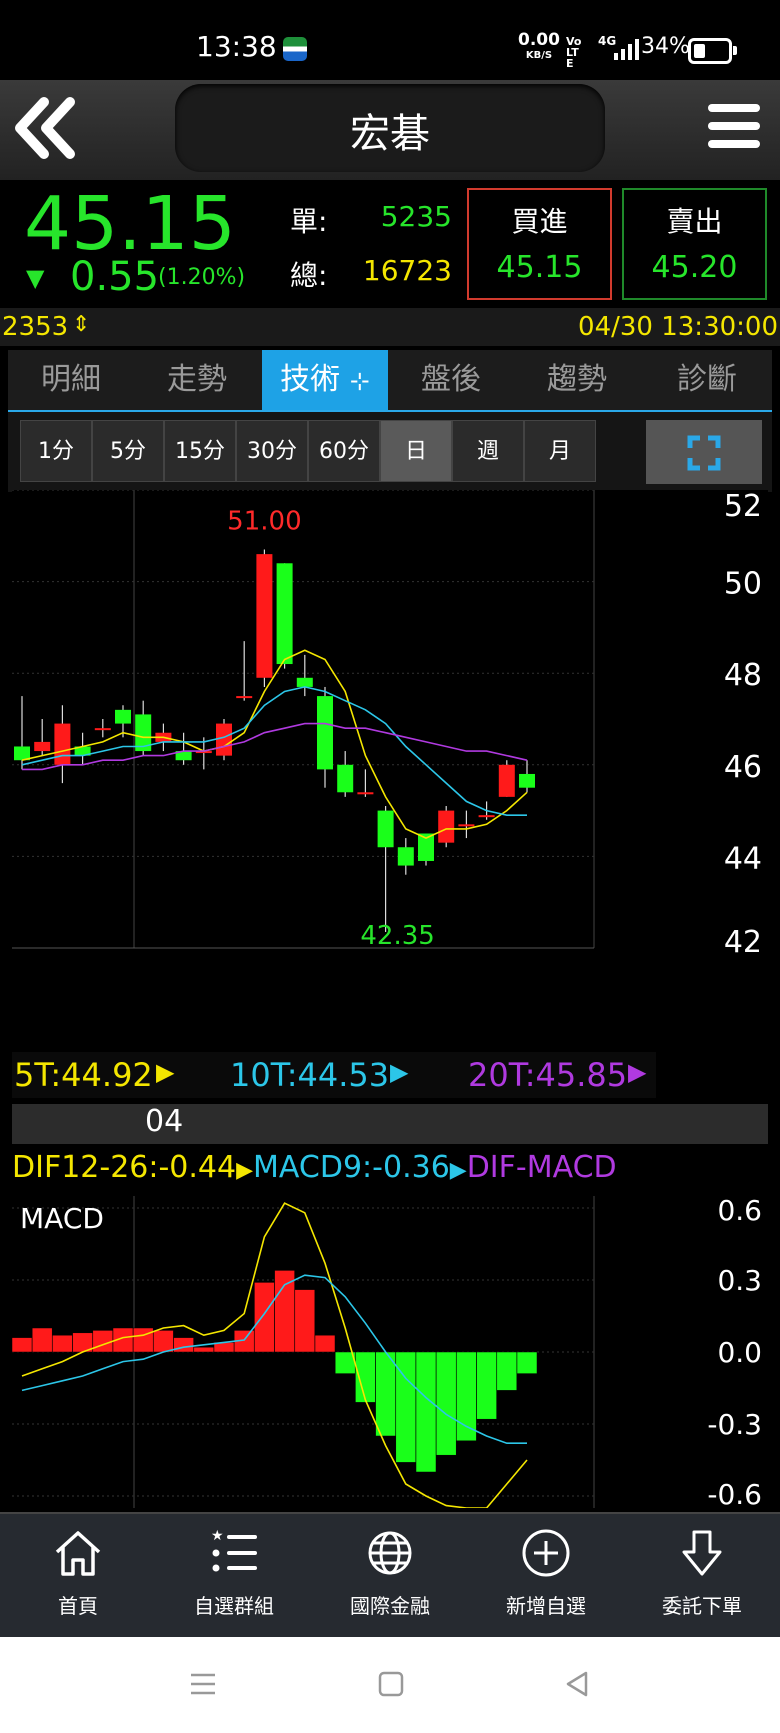  I want to click on price-change: 0.55, so click(115, 277).